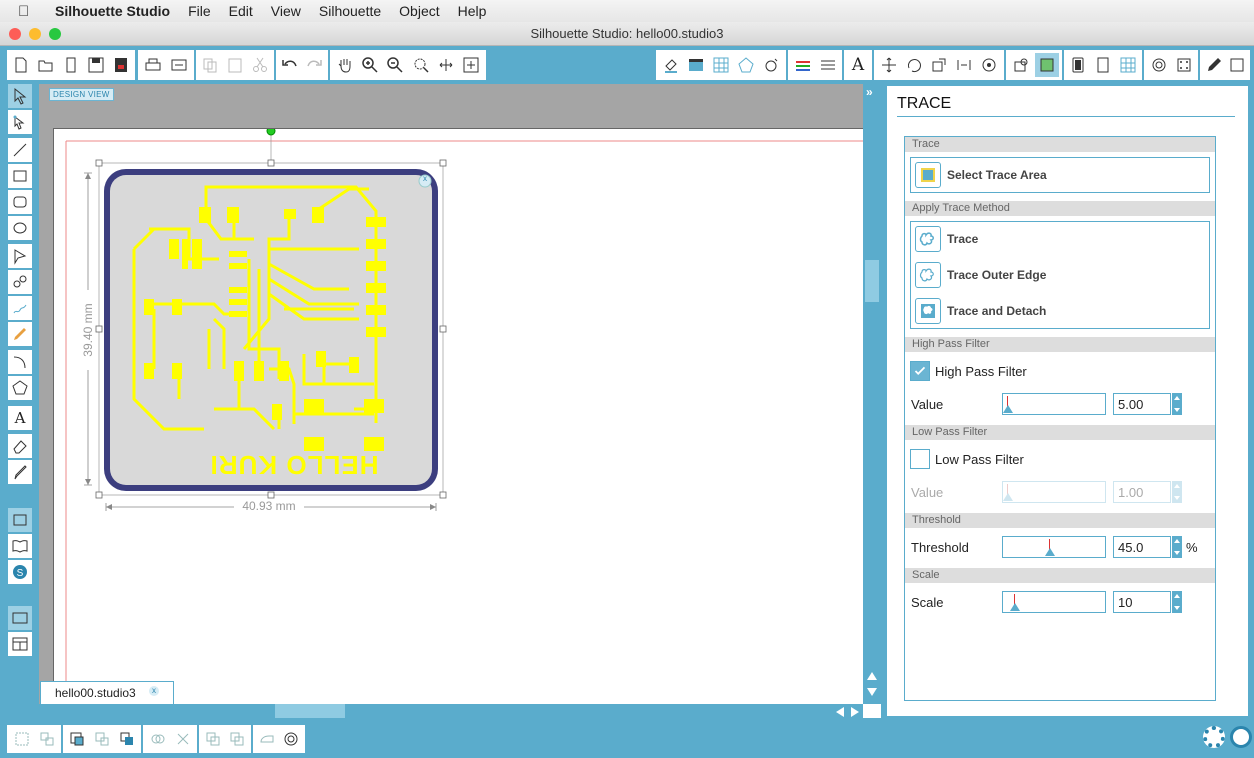  I want to click on menu-file: File, so click(199, 11).